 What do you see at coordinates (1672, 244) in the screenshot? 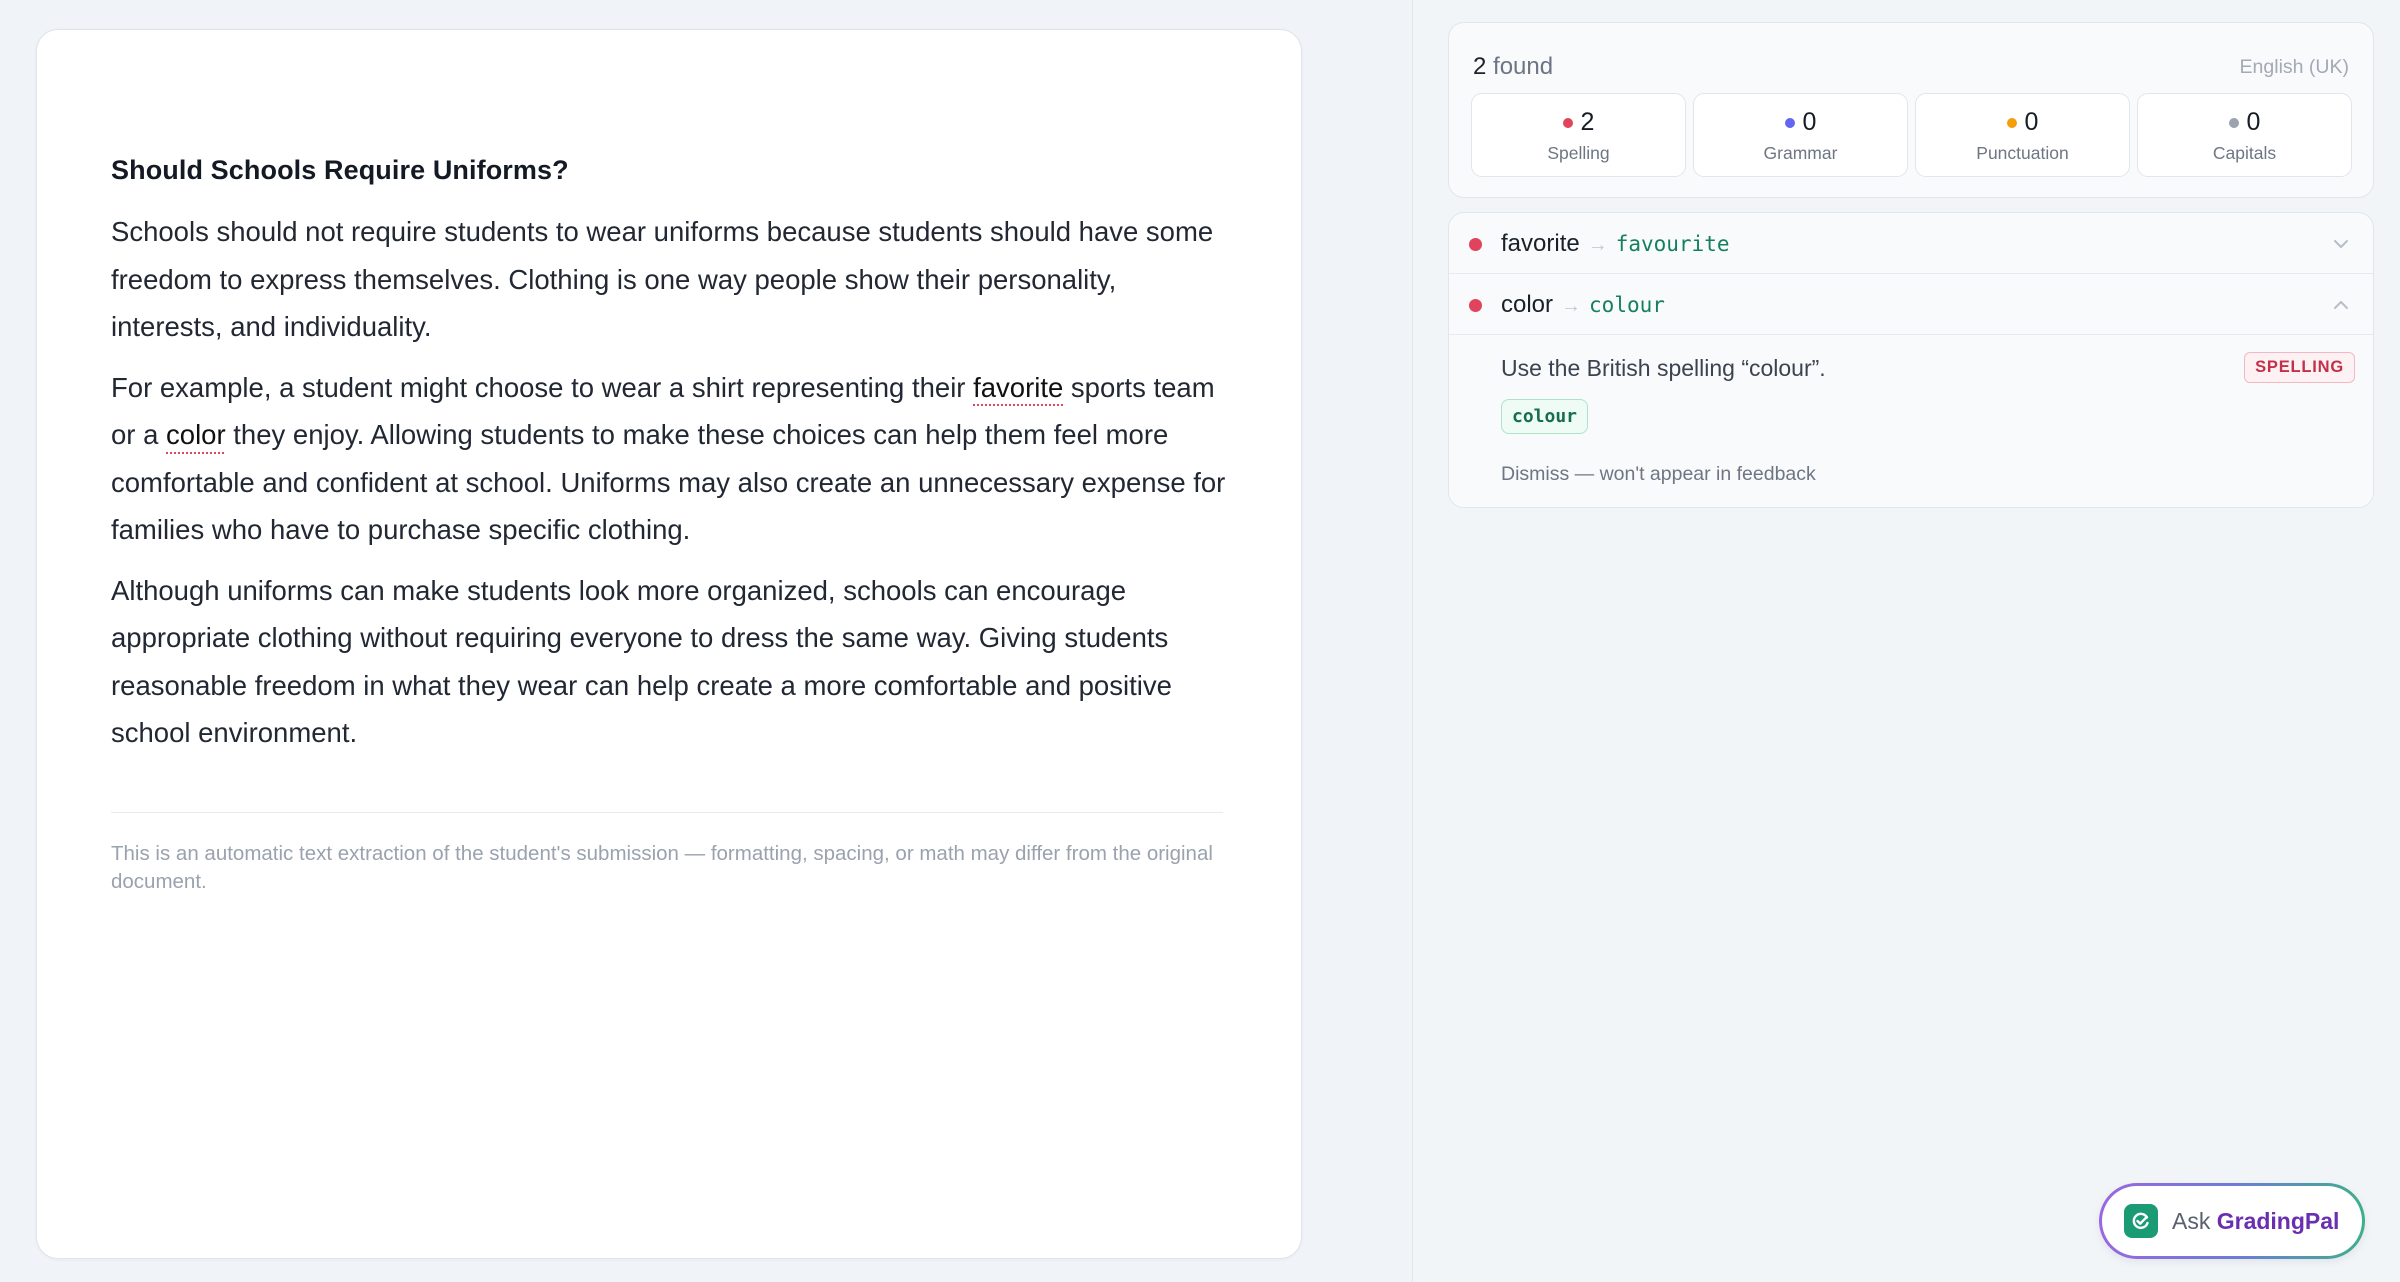
I see `issue-suggestion: favourite` at bounding box center [1672, 244].